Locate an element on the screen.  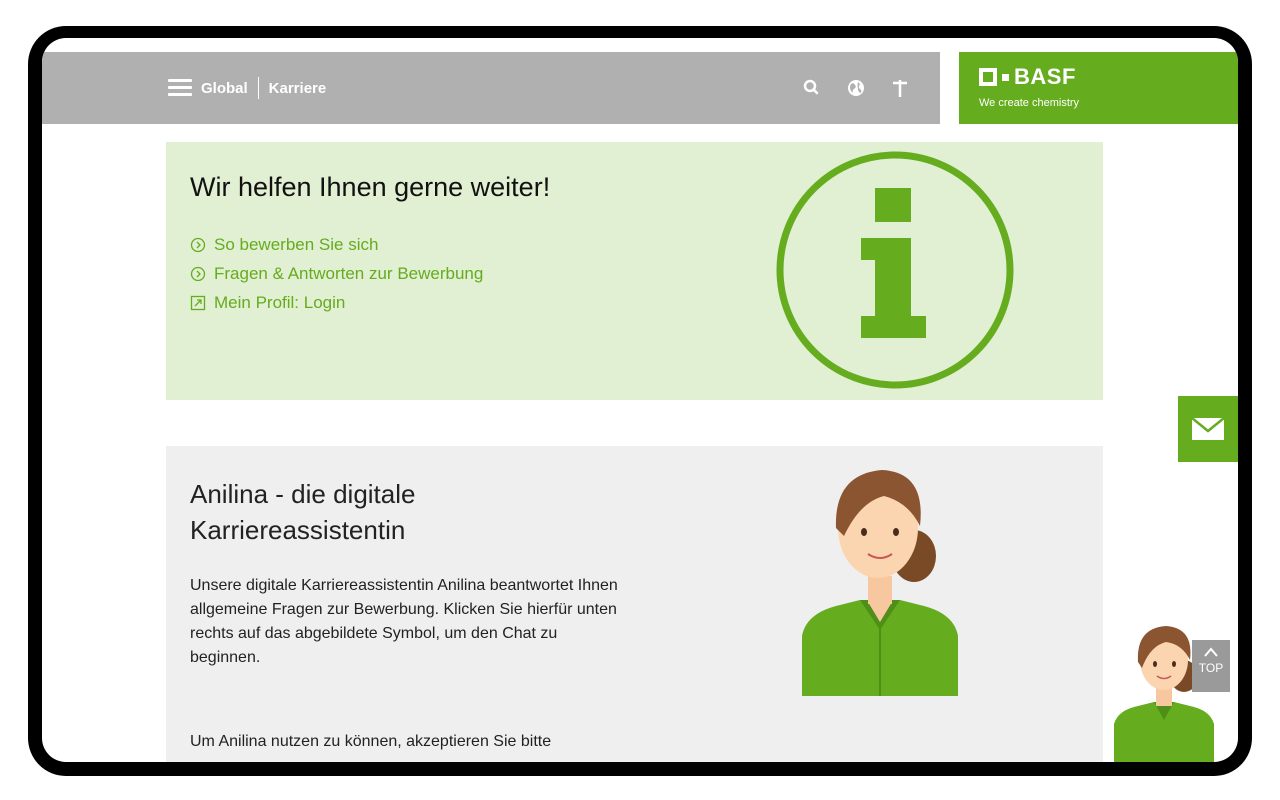
menu-icon is located at coordinates (180, 88).